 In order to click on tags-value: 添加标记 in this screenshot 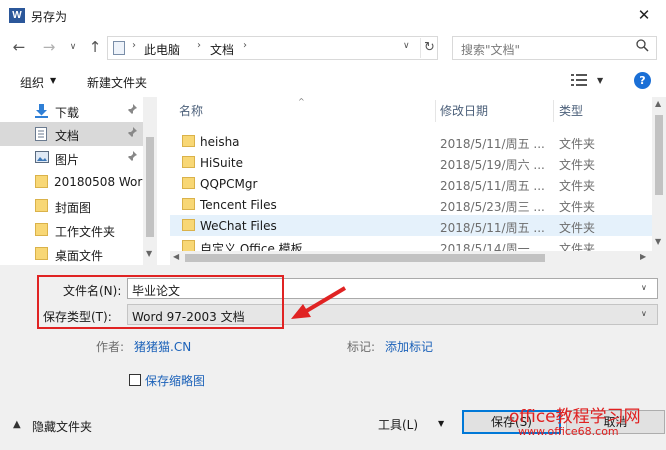, I will do `click(409, 346)`.